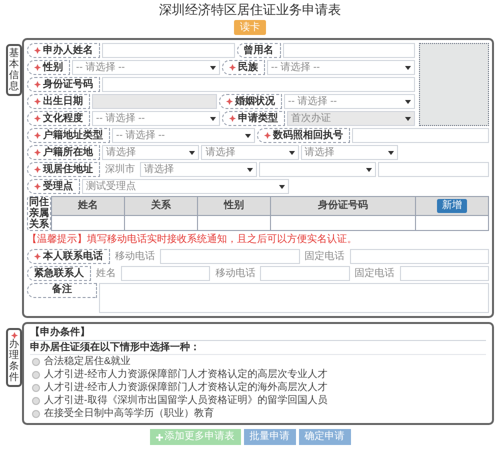  Describe the element at coordinates (161, 206) in the screenshot. I see `column-header: 关系` at that location.